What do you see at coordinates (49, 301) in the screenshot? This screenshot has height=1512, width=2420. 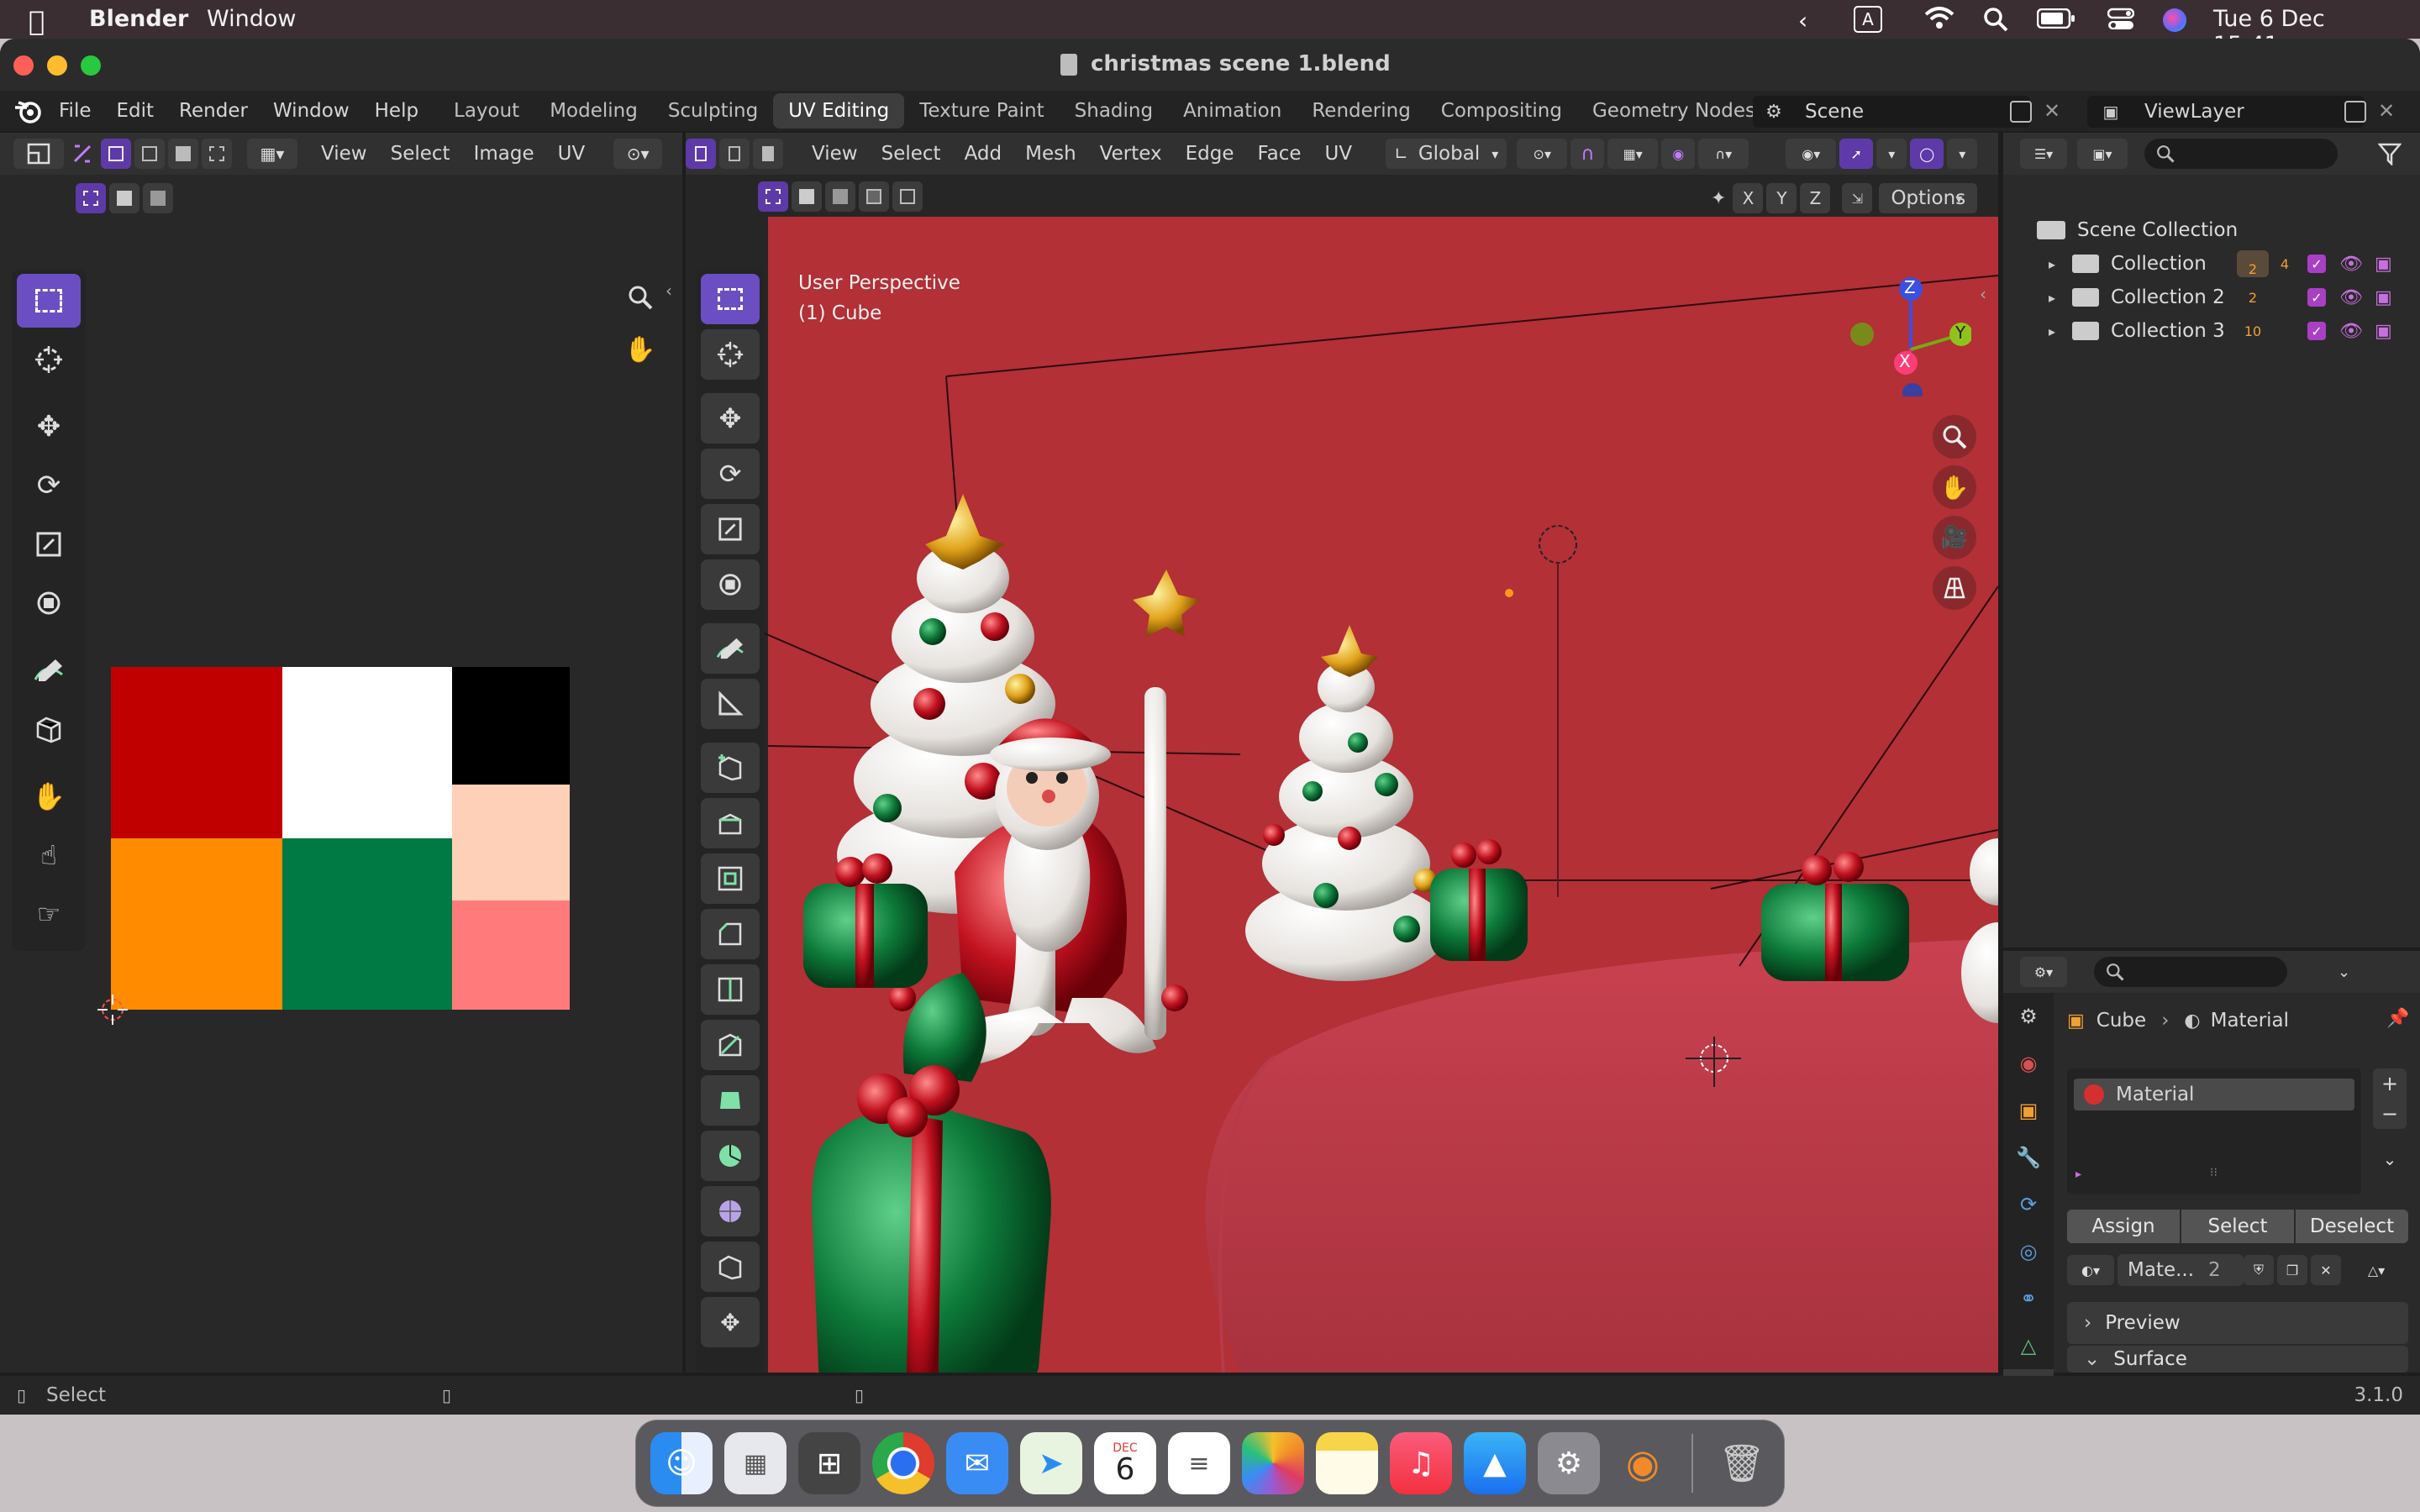 I see `select-box-tool` at bounding box center [49, 301].